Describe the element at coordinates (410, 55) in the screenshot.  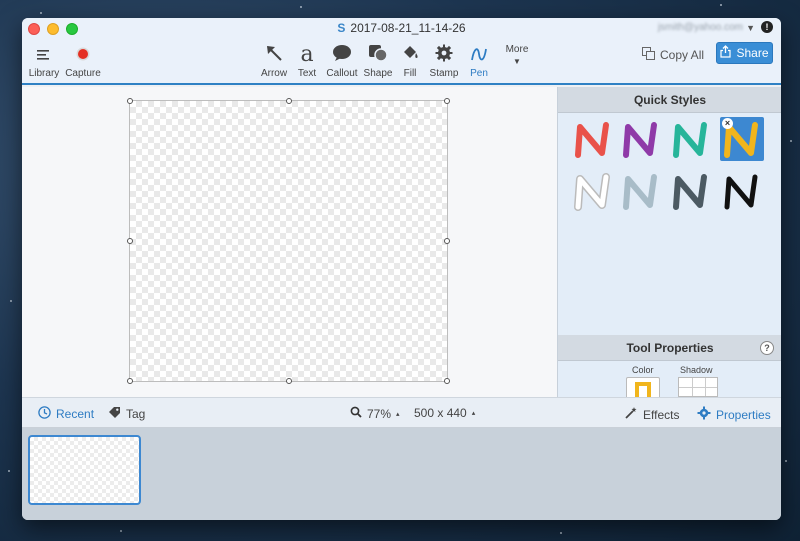
I see `paint-bucket-icon` at that location.